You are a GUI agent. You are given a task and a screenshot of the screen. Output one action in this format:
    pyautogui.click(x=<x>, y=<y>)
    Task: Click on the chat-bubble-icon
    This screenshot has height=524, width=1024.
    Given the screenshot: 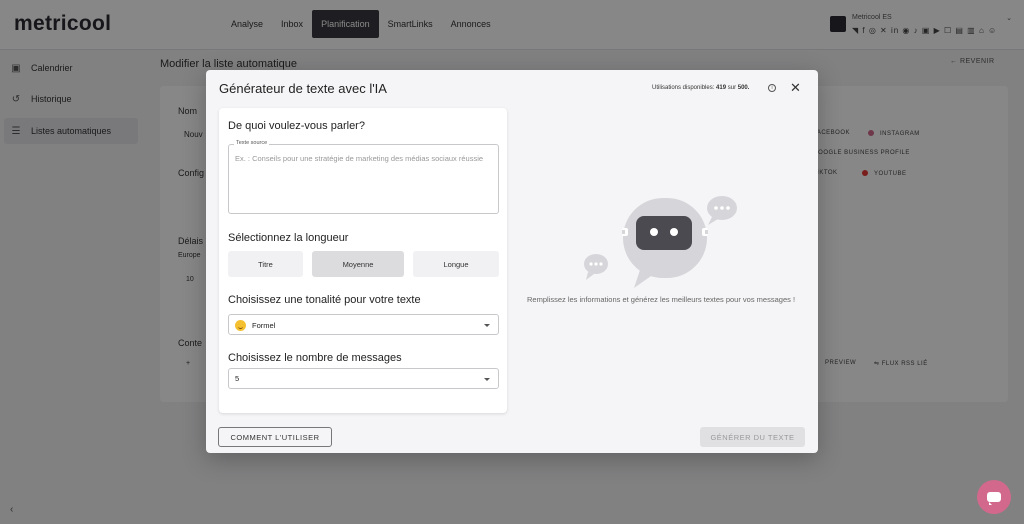 What is the action you would take?
    pyautogui.click(x=994, y=498)
    